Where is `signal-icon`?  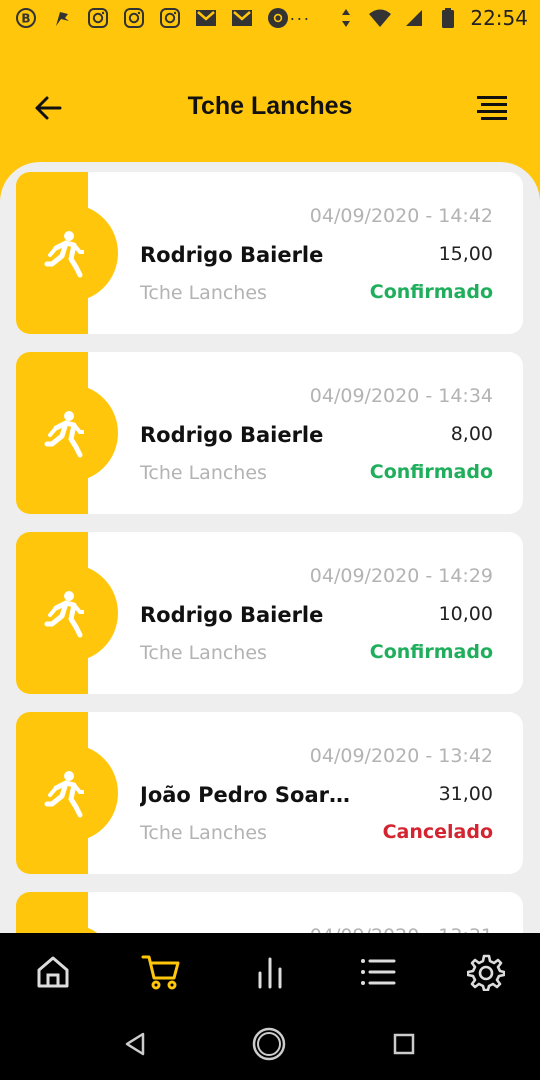 signal-icon is located at coordinates (414, 18).